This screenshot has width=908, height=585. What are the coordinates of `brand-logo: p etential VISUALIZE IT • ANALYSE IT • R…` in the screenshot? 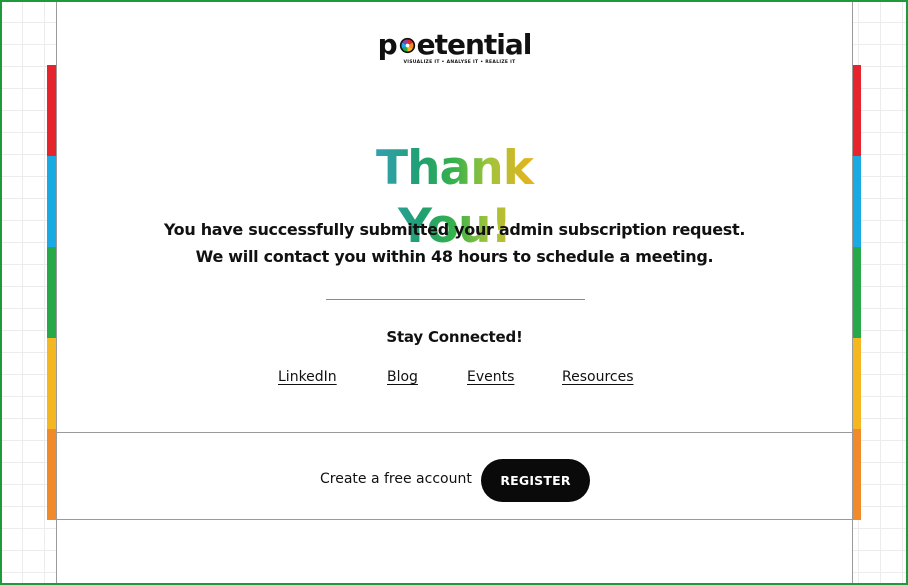 It's located at (454, 47).